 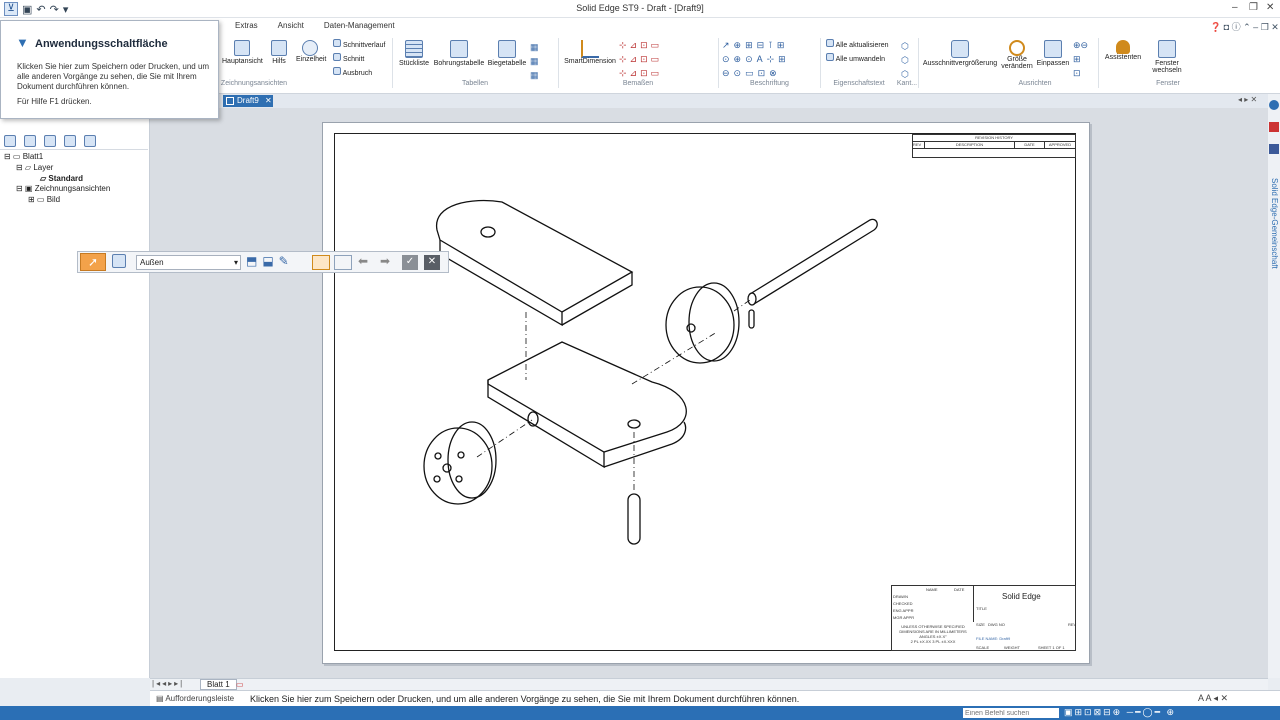 I want to click on prompt-label: ▤ Aufforderungsleiste, so click(x=195, y=698).